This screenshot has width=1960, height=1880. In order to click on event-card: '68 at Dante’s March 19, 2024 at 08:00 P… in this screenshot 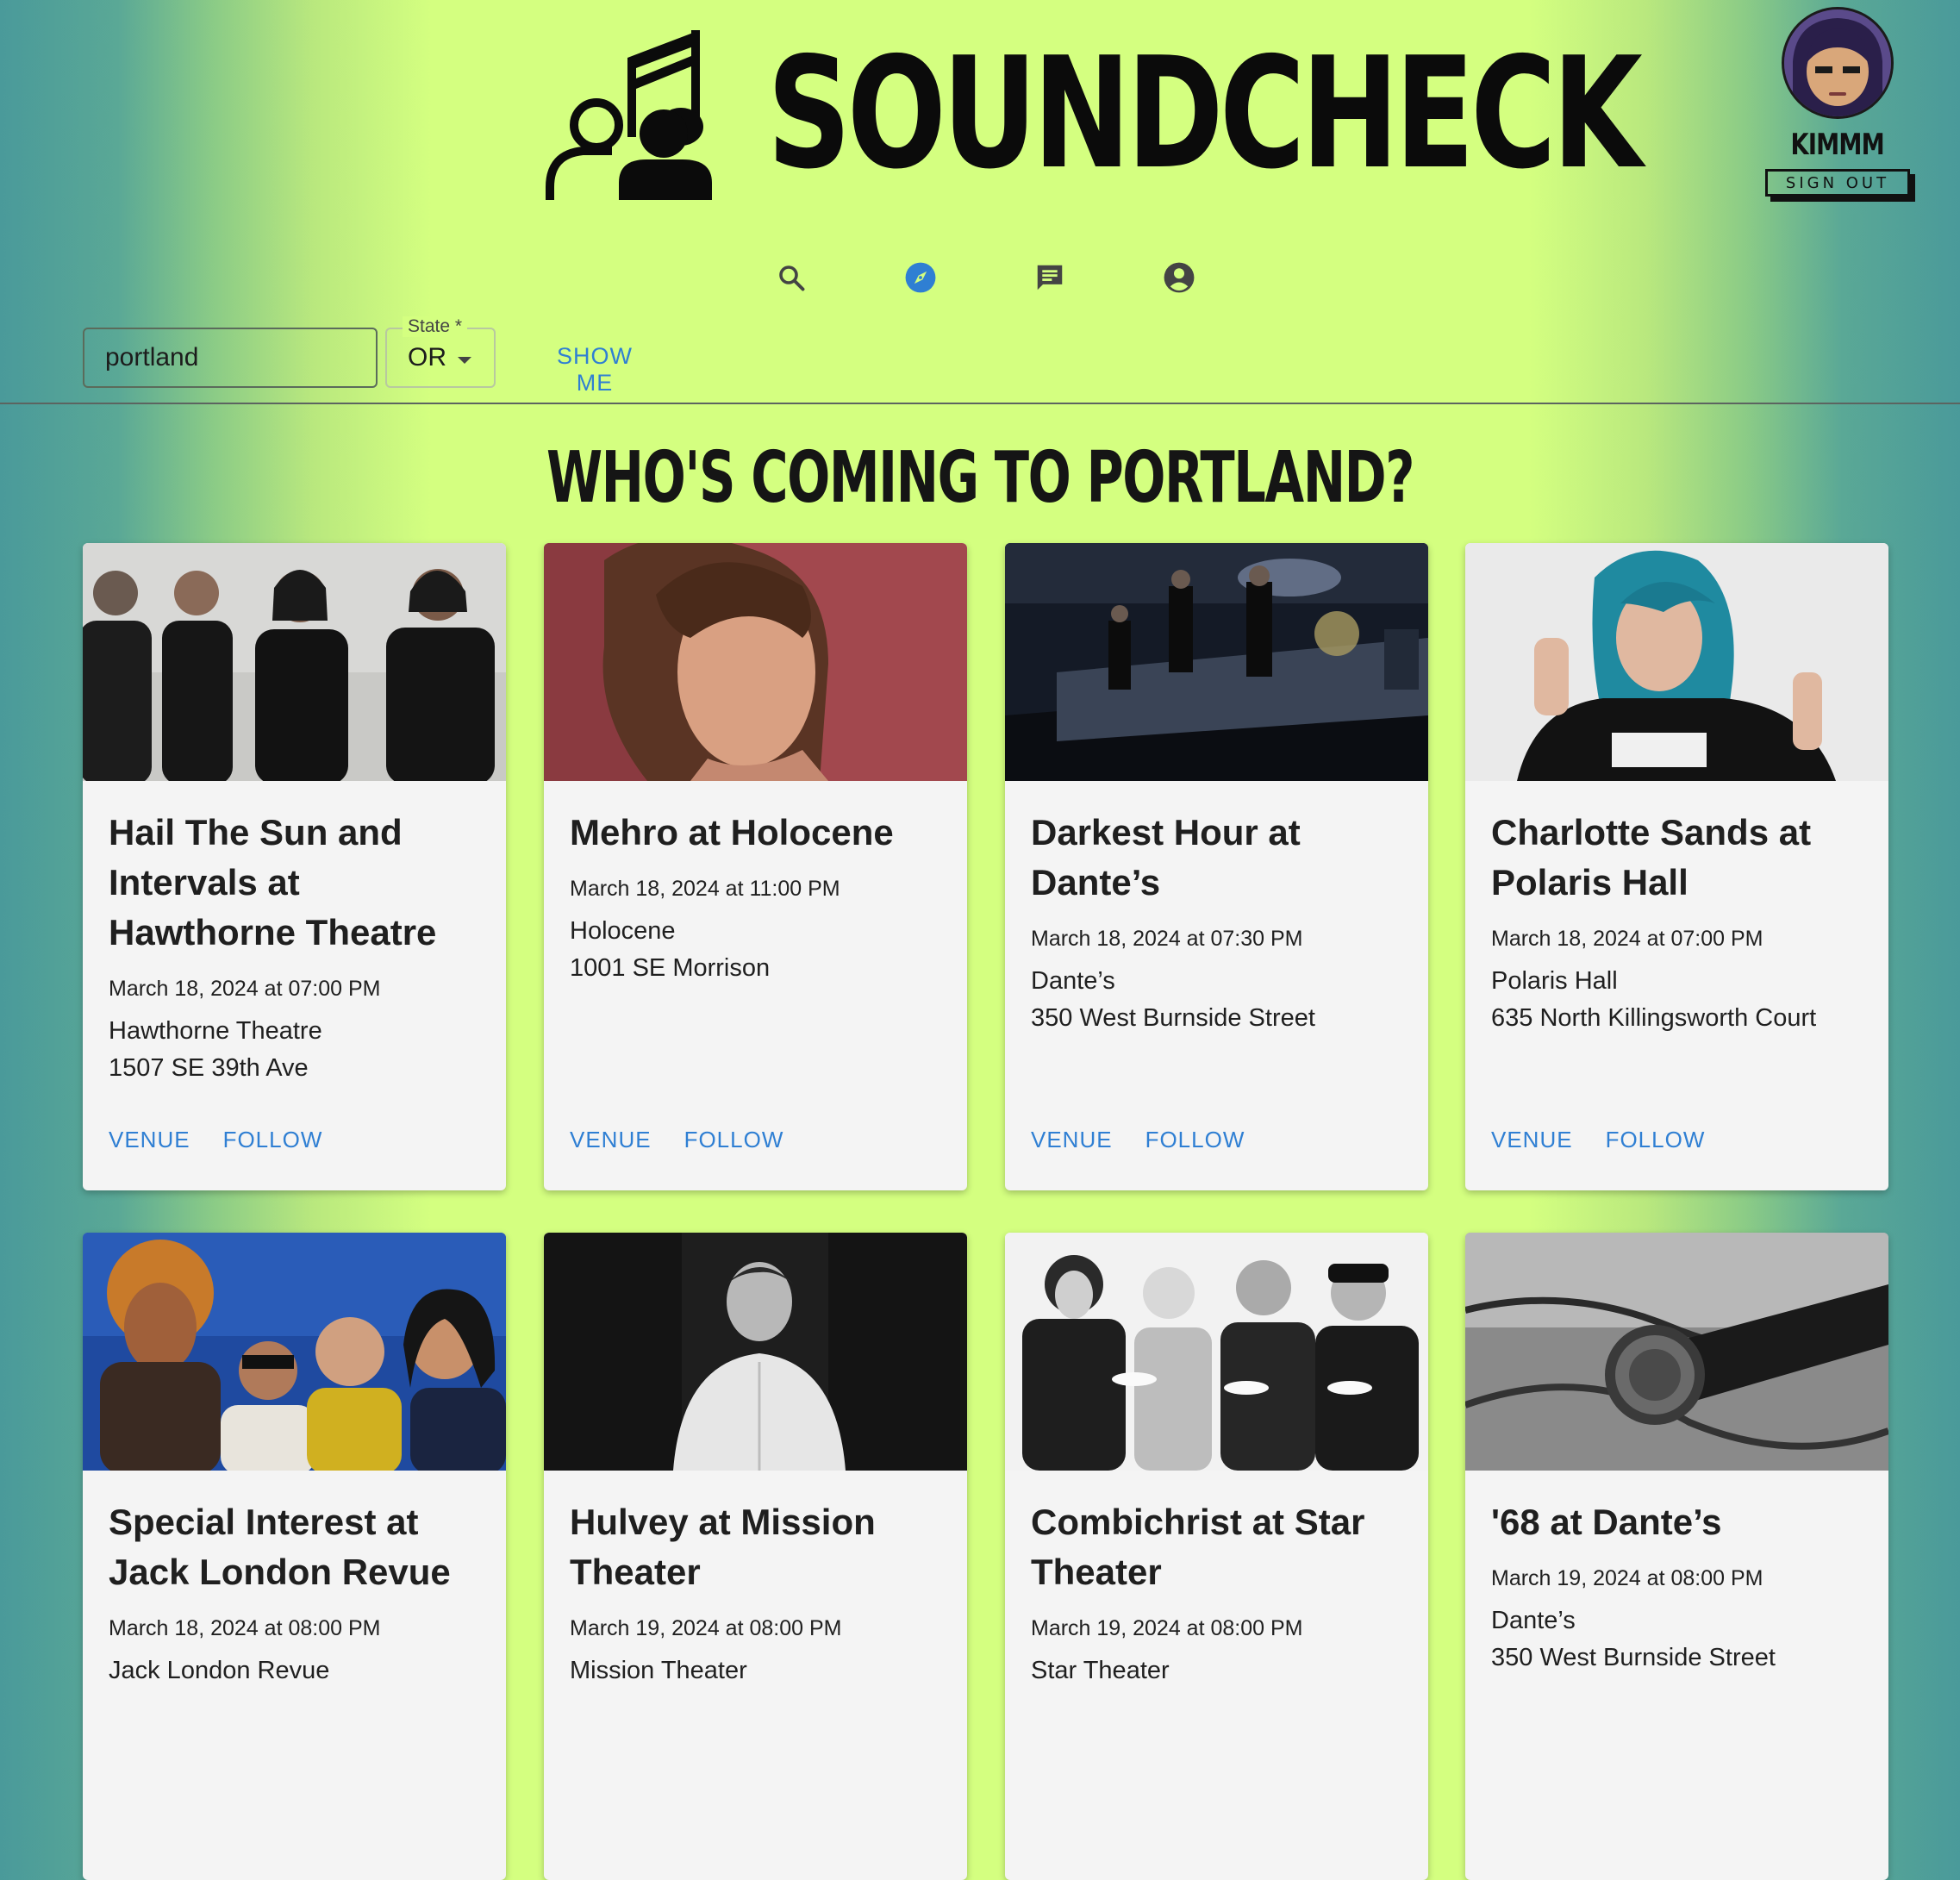, I will do `click(1677, 1556)`.